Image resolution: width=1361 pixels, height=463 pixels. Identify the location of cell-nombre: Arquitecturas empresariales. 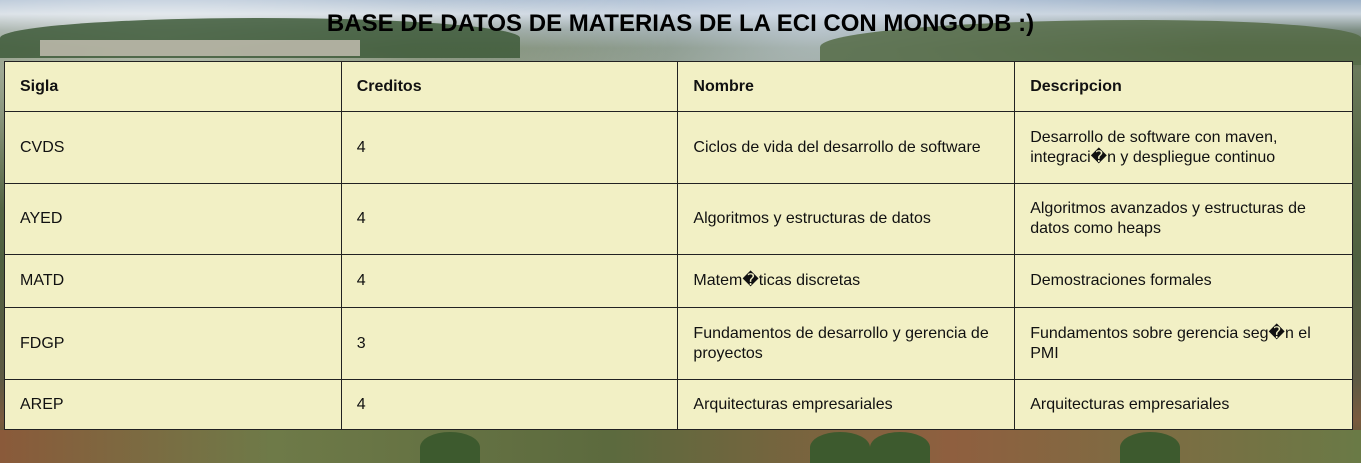
(846, 404).